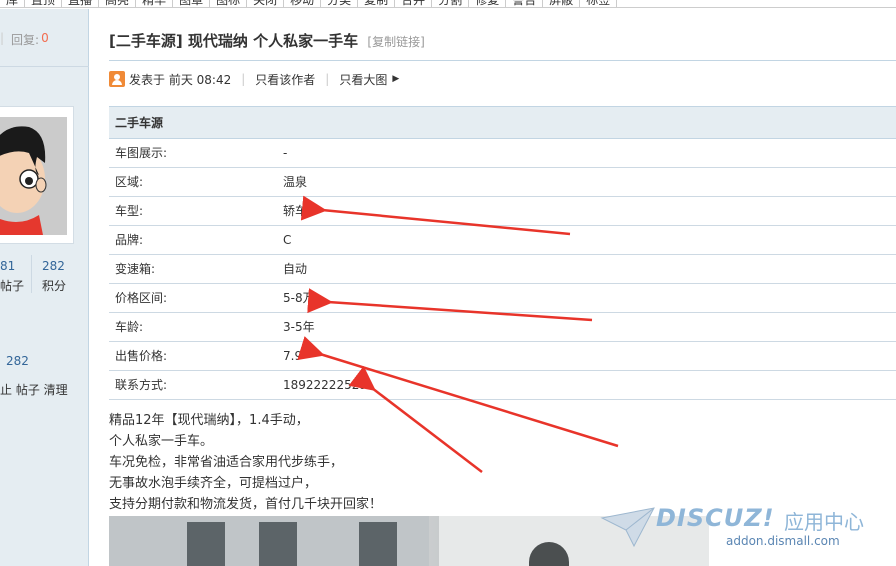 Image resolution: width=896 pixels, height=566 pixels. I want to click on watermark-cn: 应用中心, so click(824, 522).